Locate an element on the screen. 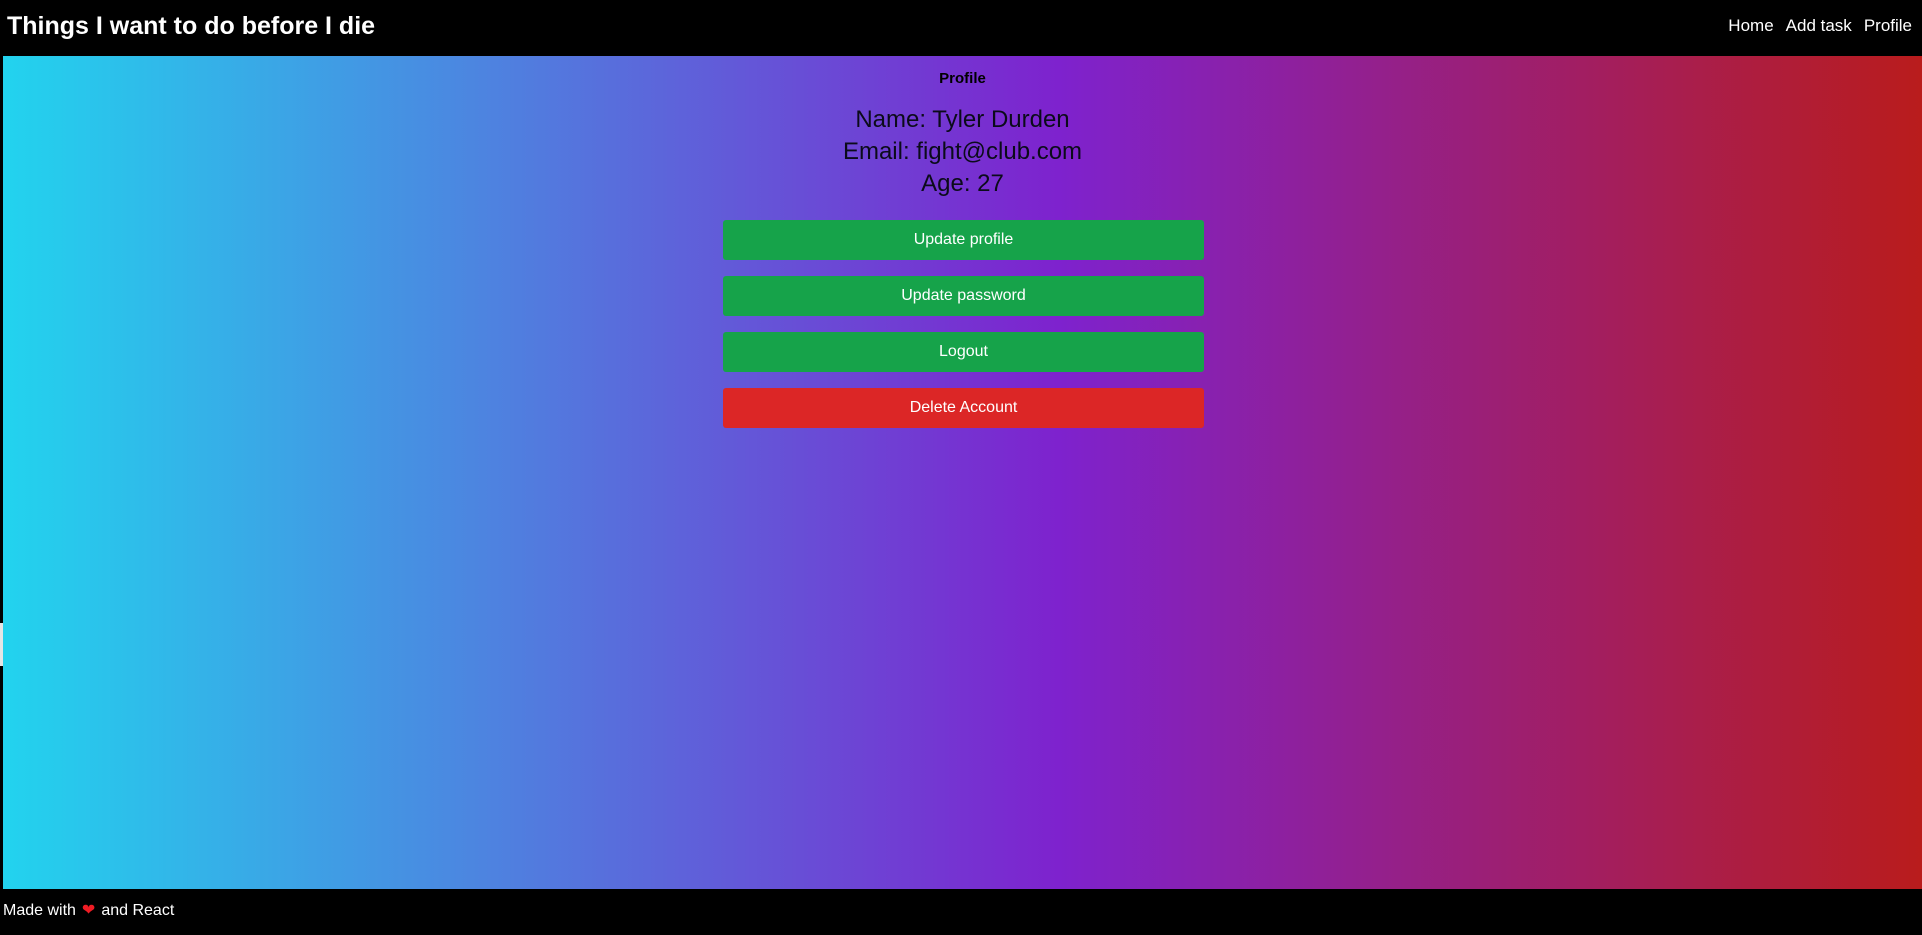  nav-link-profile: Profile is located at coordinates (1888, 26).